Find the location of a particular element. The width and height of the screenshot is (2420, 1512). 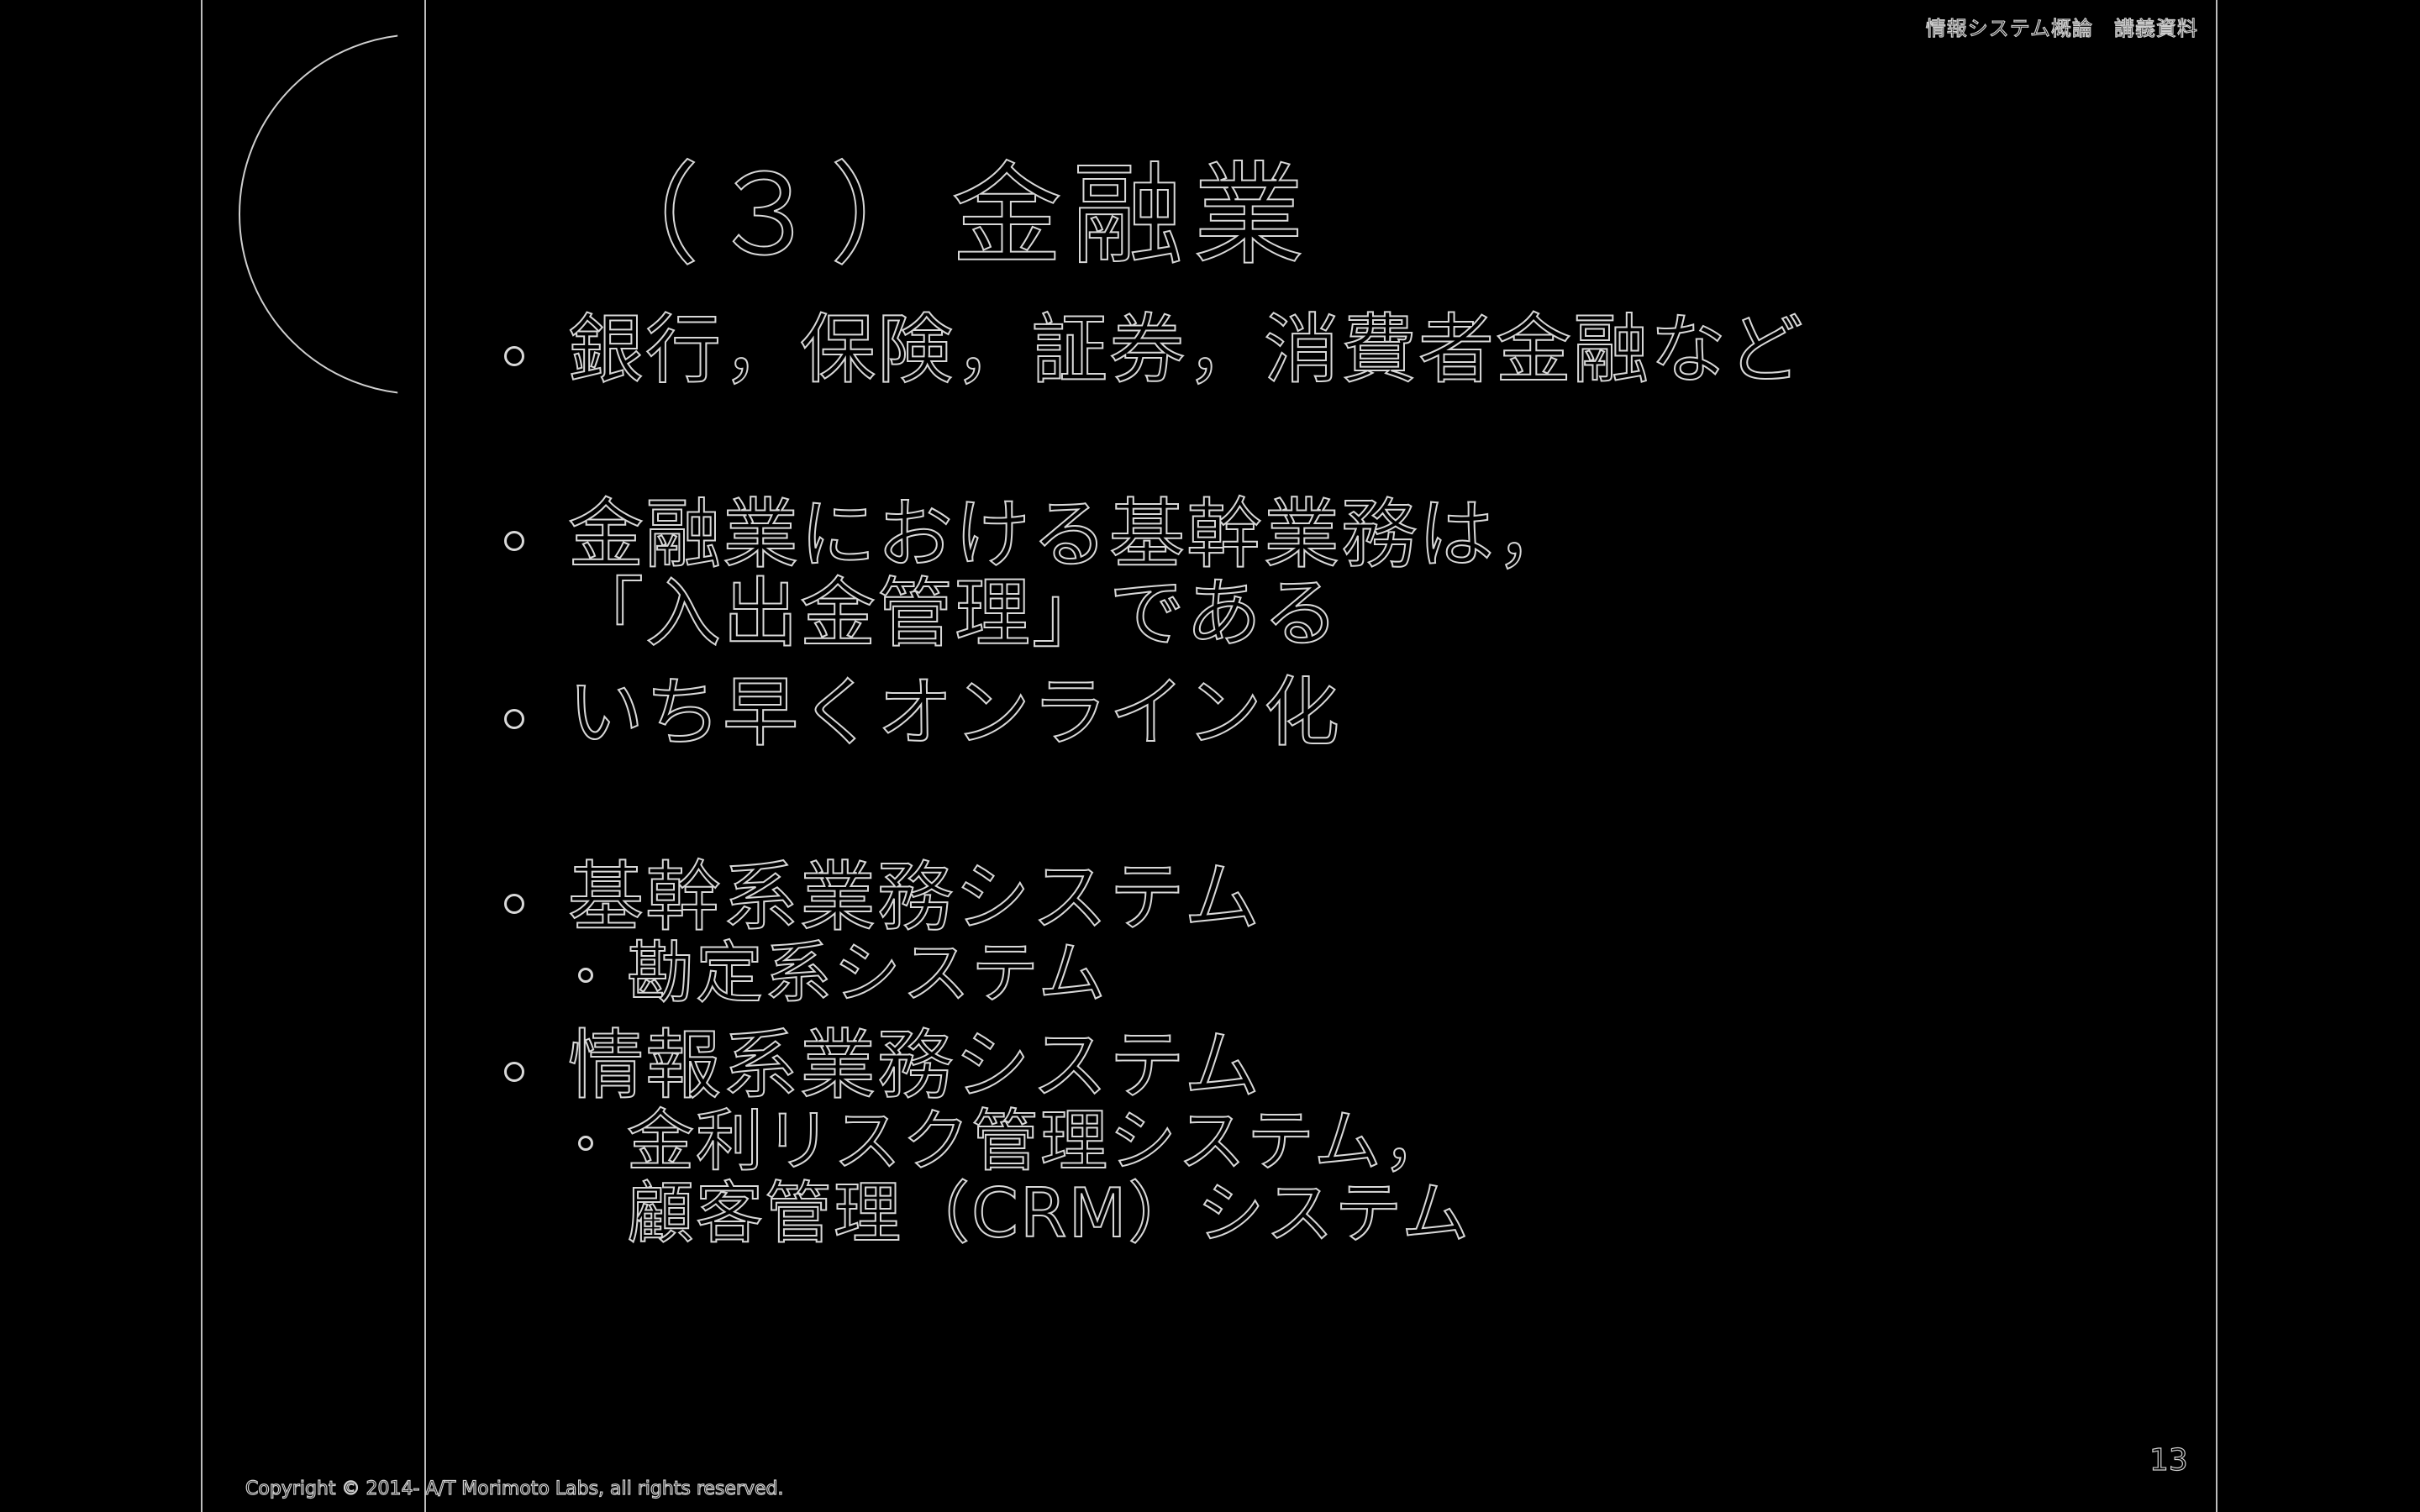

sub-bullet-item: 金利リスク管理システム， 顧客管理（CRM）システム is located at coordinates (1302, 1177).